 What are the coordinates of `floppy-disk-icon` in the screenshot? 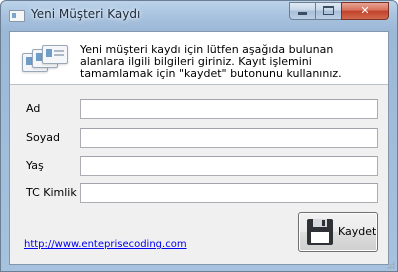 It's located at (320, 232).